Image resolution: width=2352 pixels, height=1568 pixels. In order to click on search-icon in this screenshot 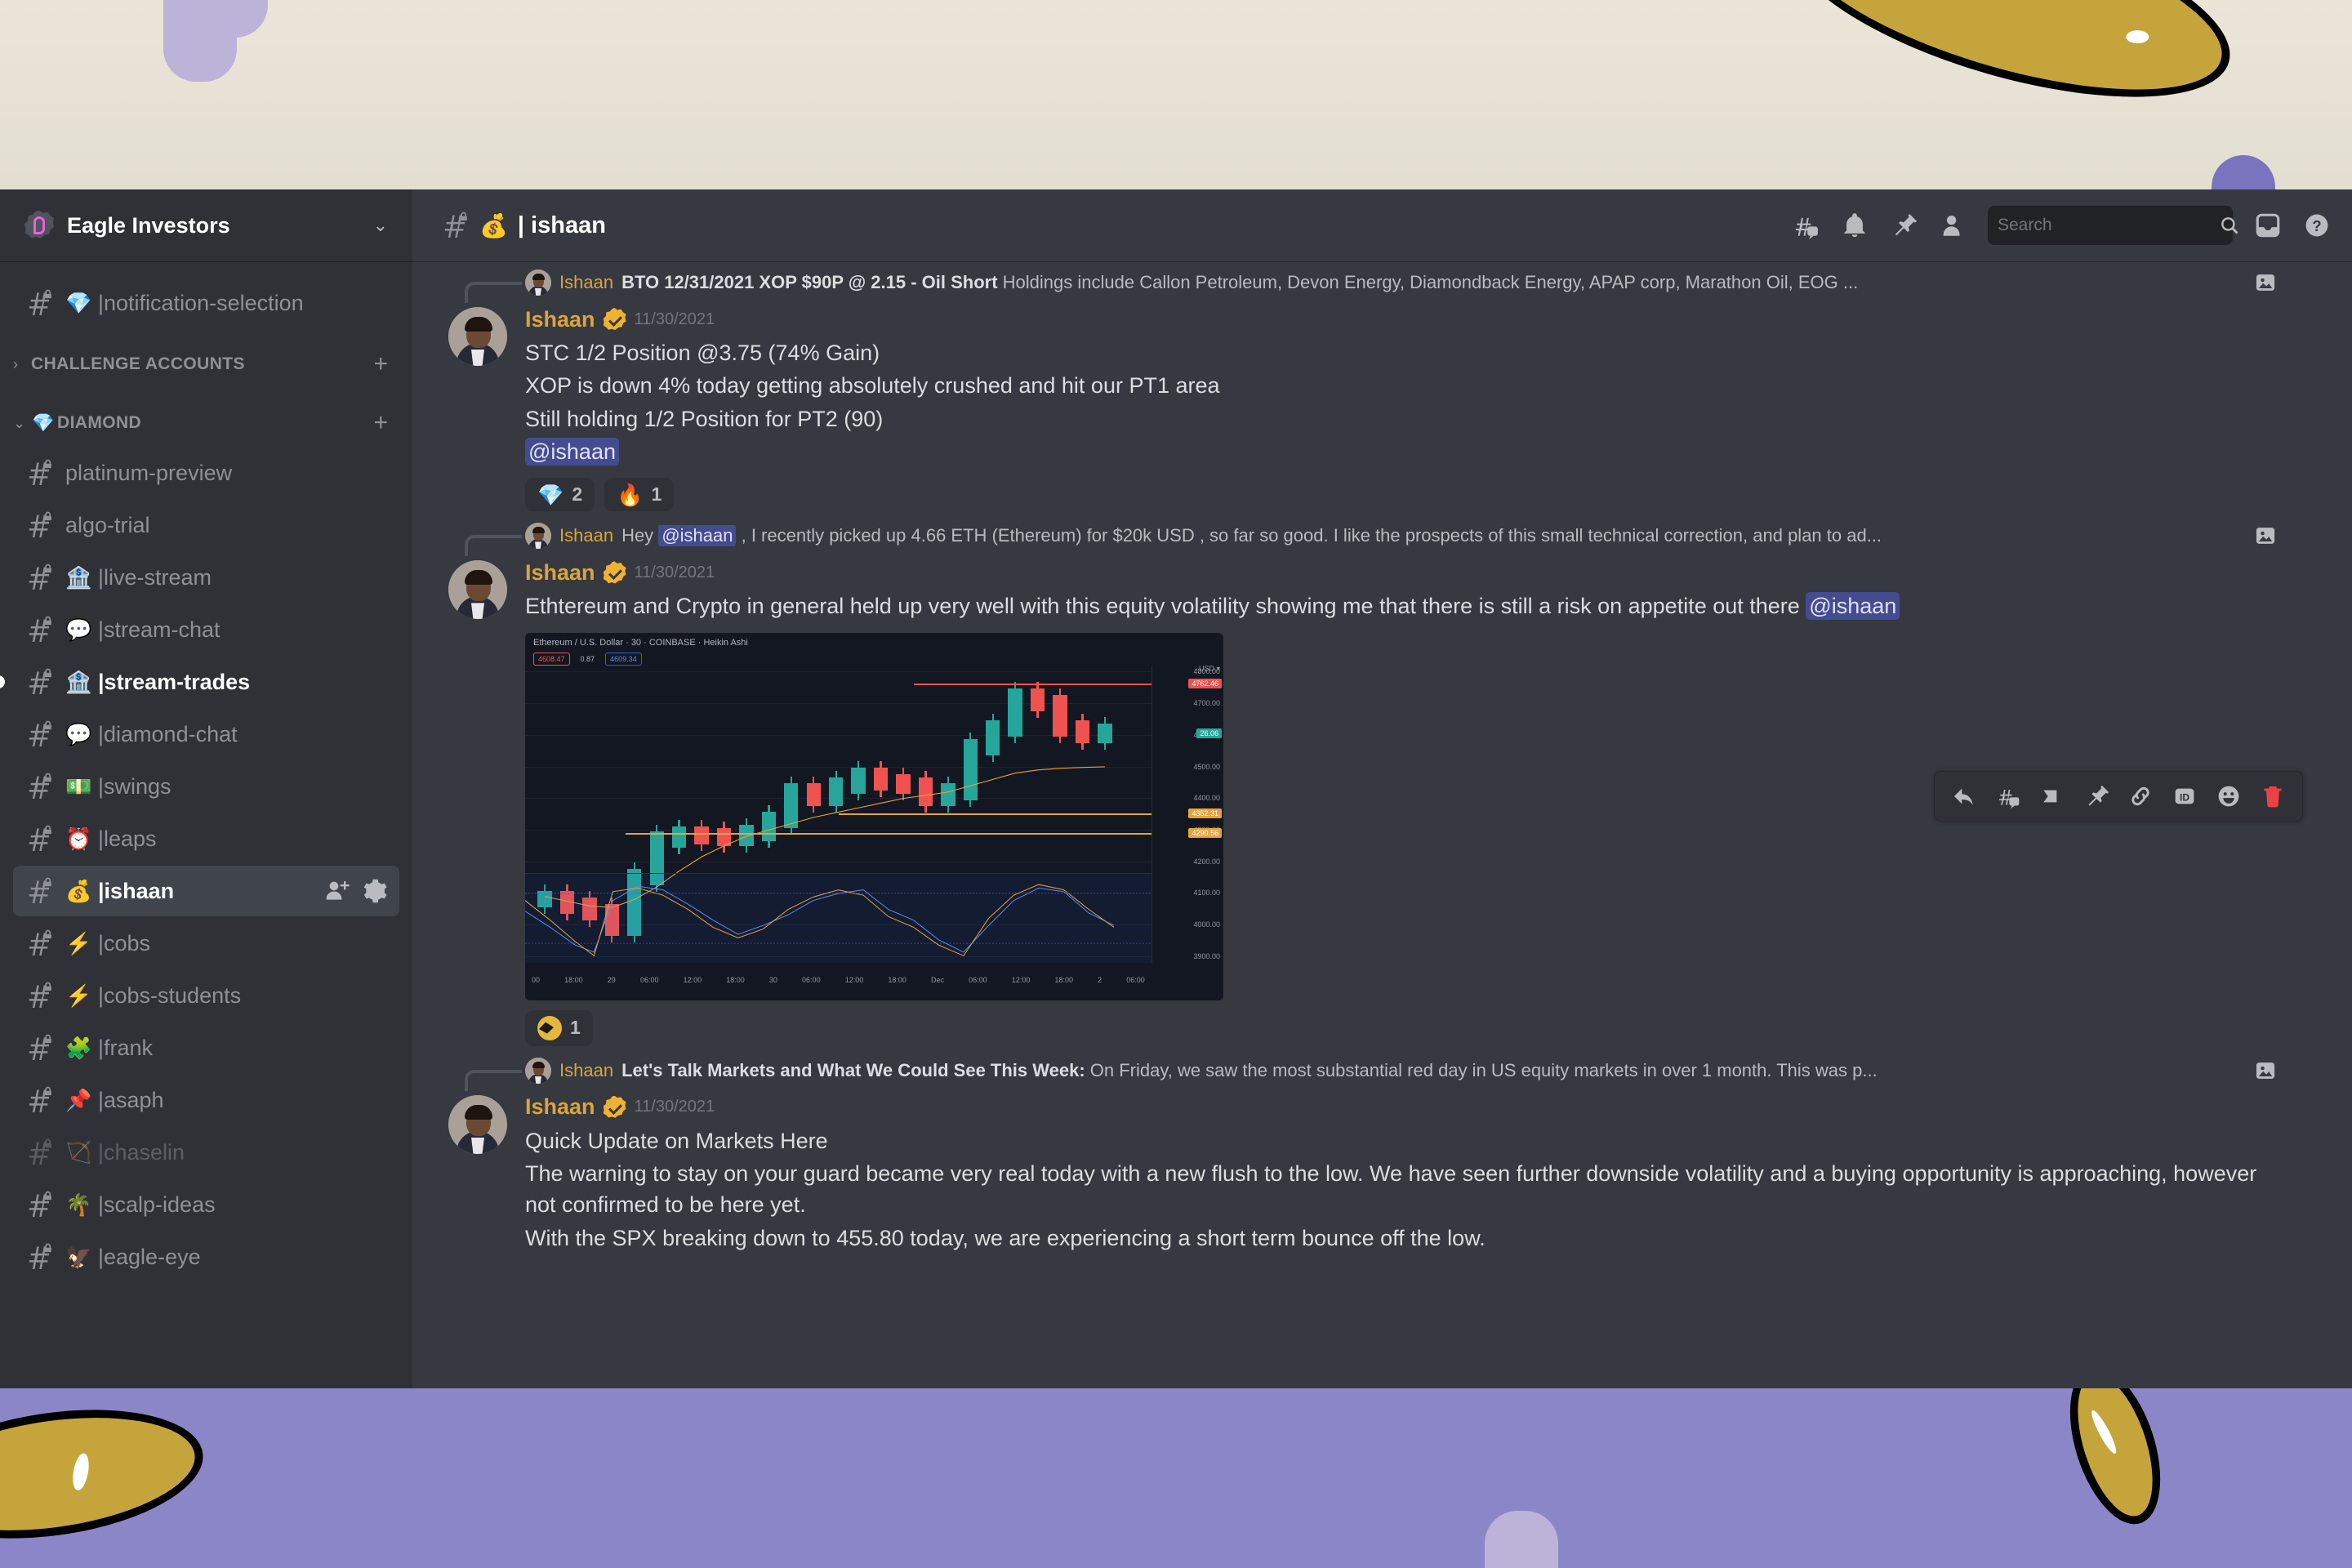, I will do `click(2229, 226)`.